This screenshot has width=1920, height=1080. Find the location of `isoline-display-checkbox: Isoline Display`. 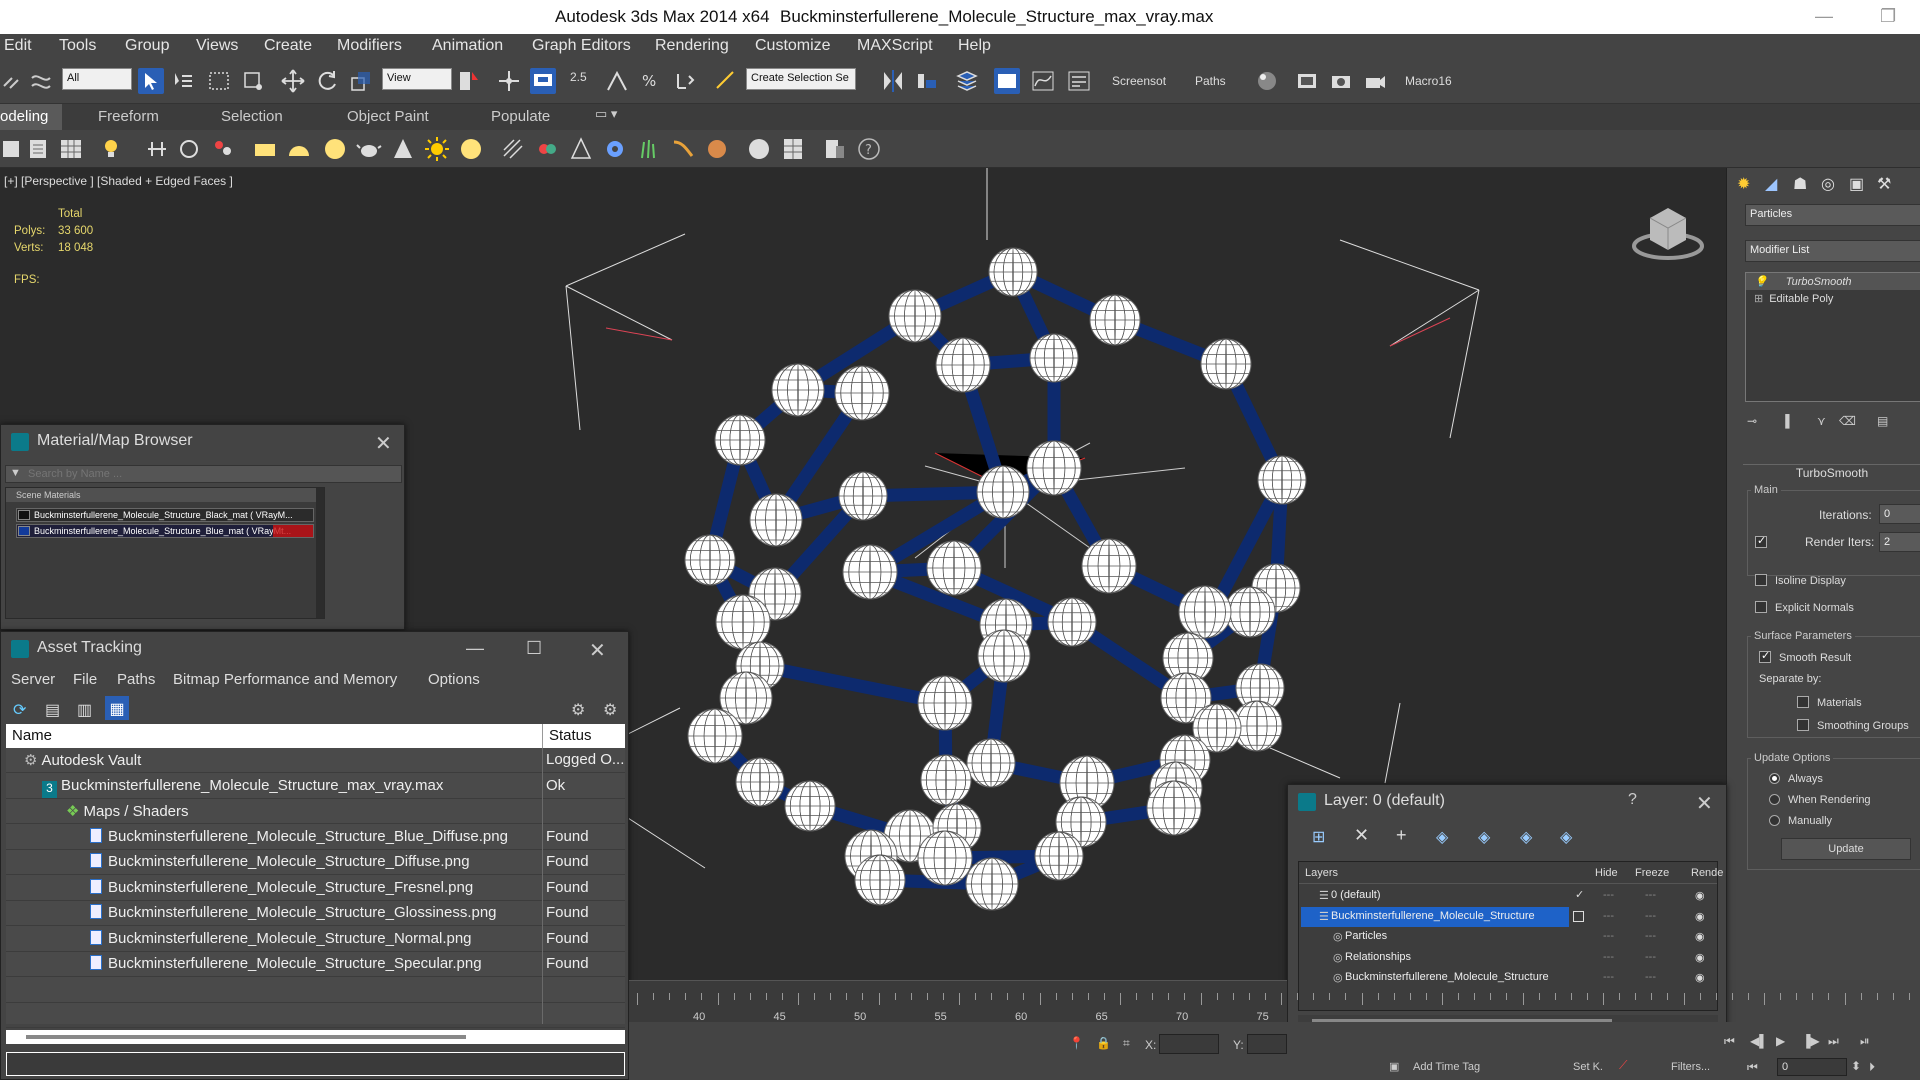

isoline-display-checkbox: Isoline Display is located at coordinates (1800, 580).